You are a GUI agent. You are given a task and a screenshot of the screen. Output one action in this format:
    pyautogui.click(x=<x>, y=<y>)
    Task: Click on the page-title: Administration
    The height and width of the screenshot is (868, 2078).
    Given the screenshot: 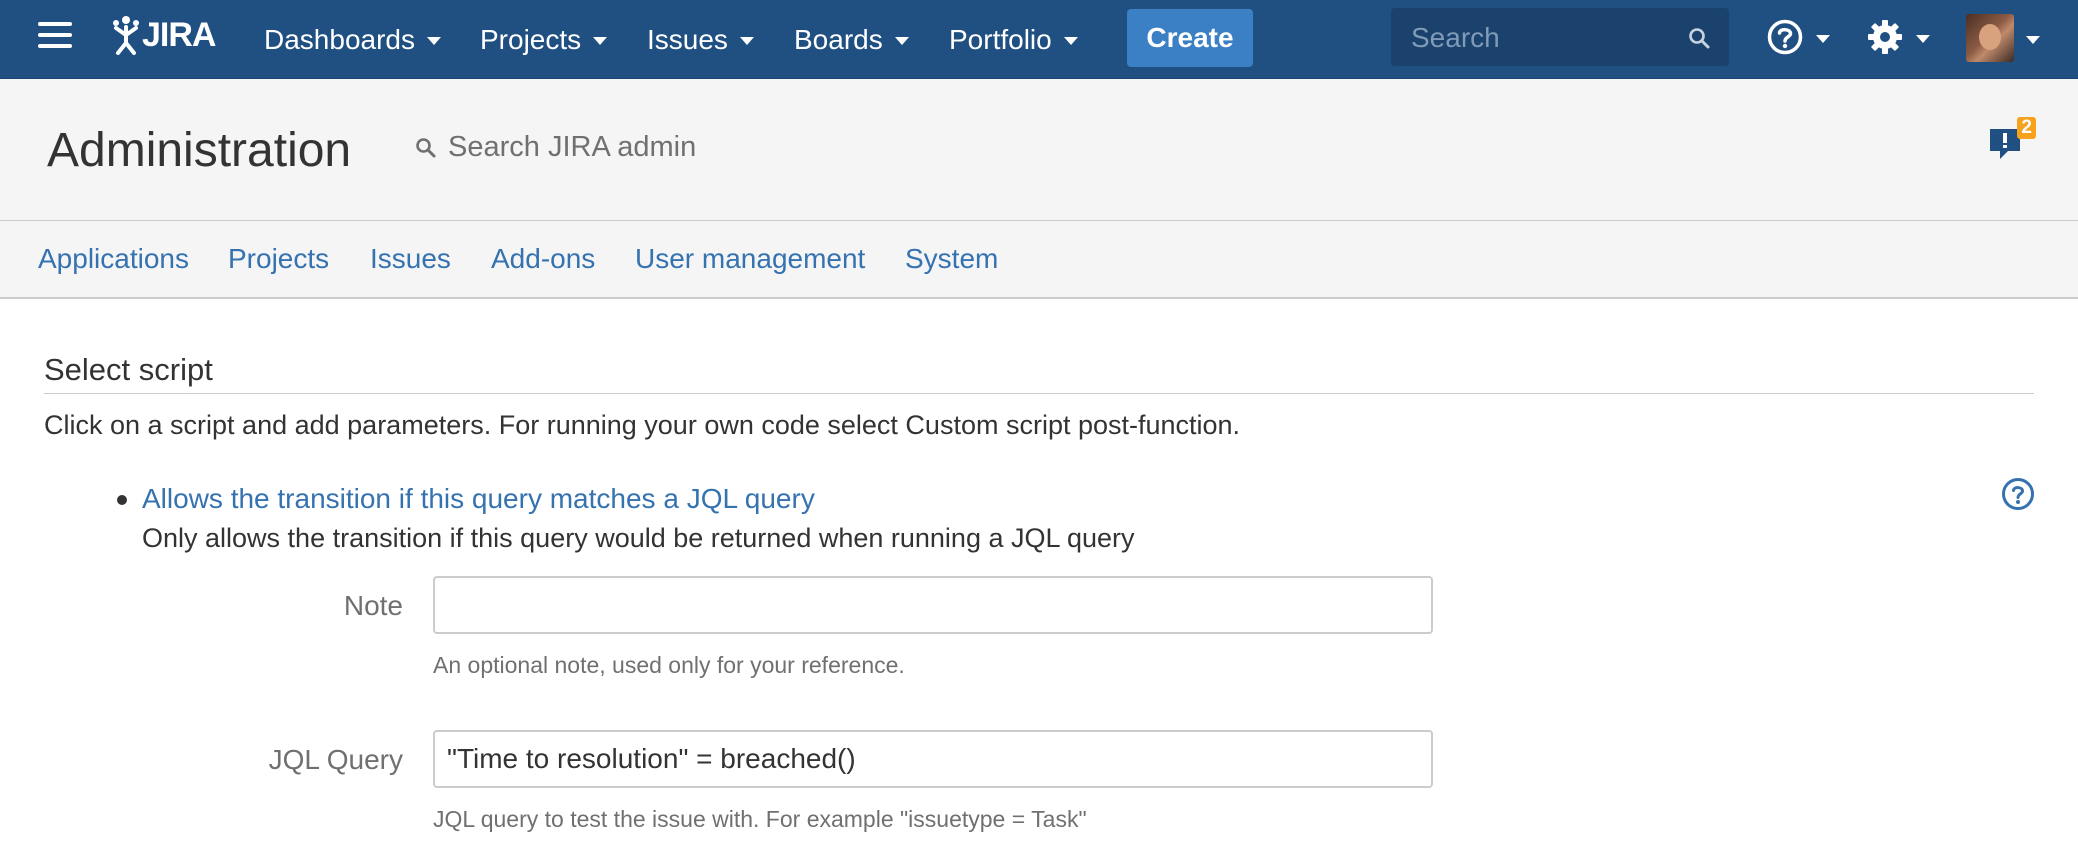 What is the action you would take?
    pyautogui.click(x=199, y=150)
    